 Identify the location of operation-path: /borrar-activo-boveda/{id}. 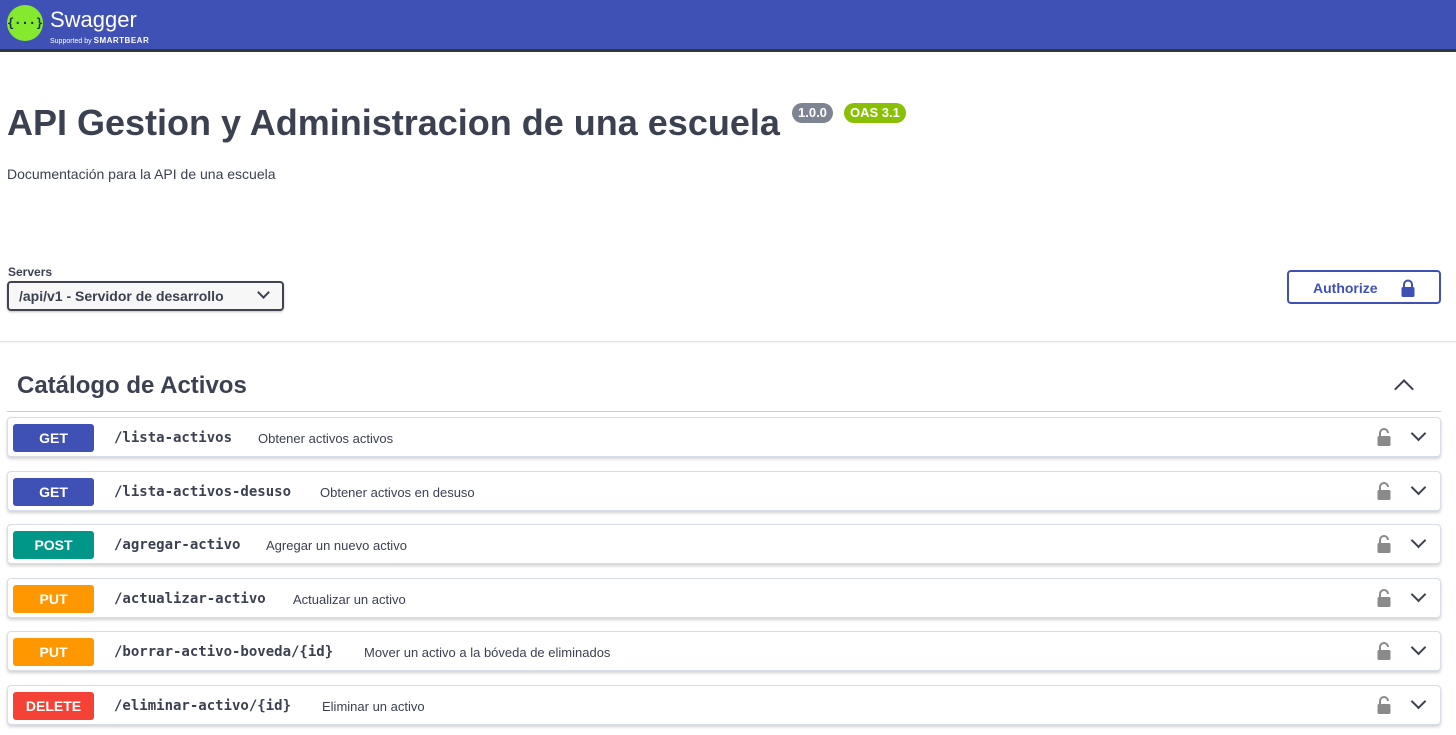
(224, 652).